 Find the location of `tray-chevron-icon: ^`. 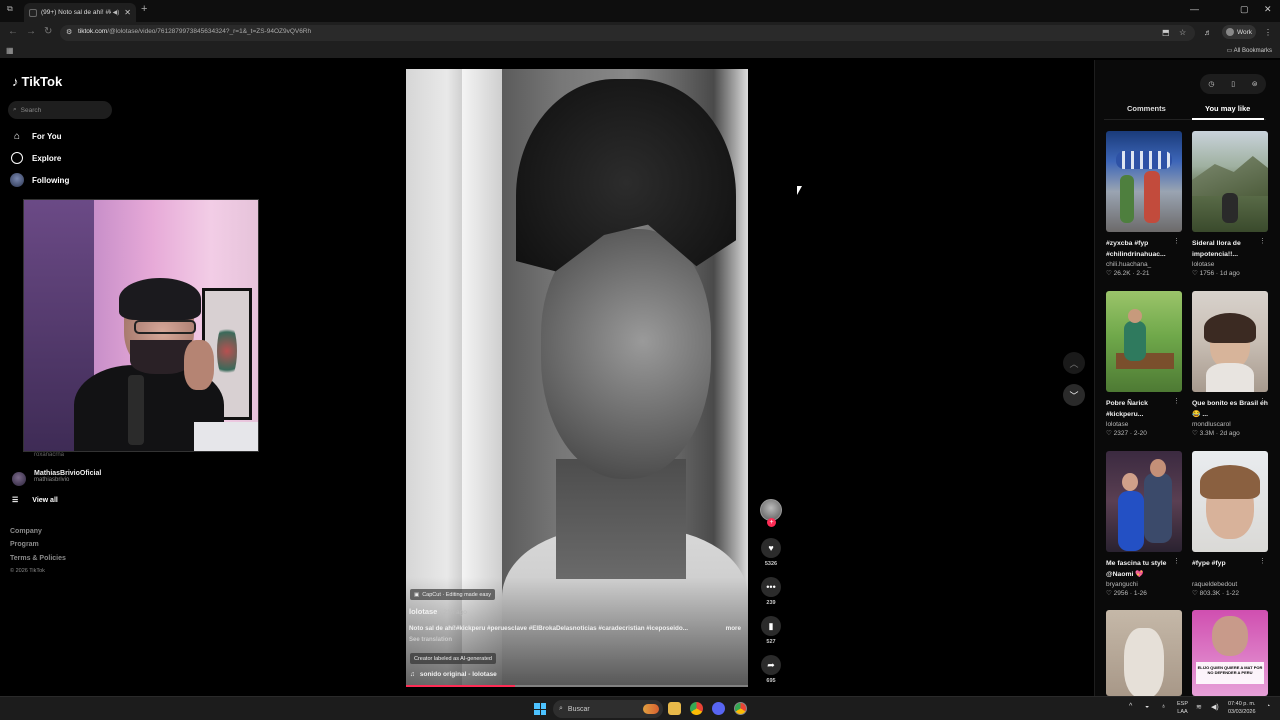

tray-chevron-icon: ^ is located at coordinates (1130, 706).